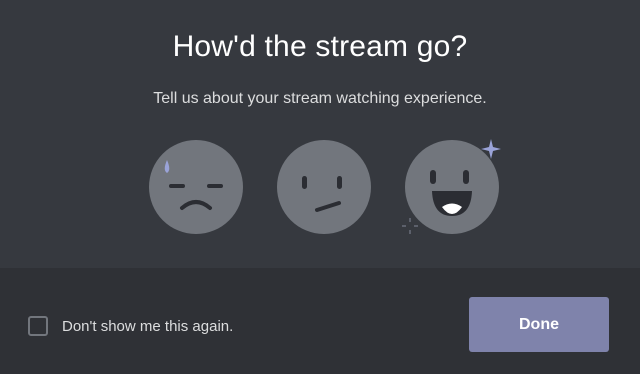 The width and height of the screenshot is (640, 374). What do you see at coordinates (491, 149) in the screenshot?
I see `sparkle-icon` at bounding box center [491, 149].